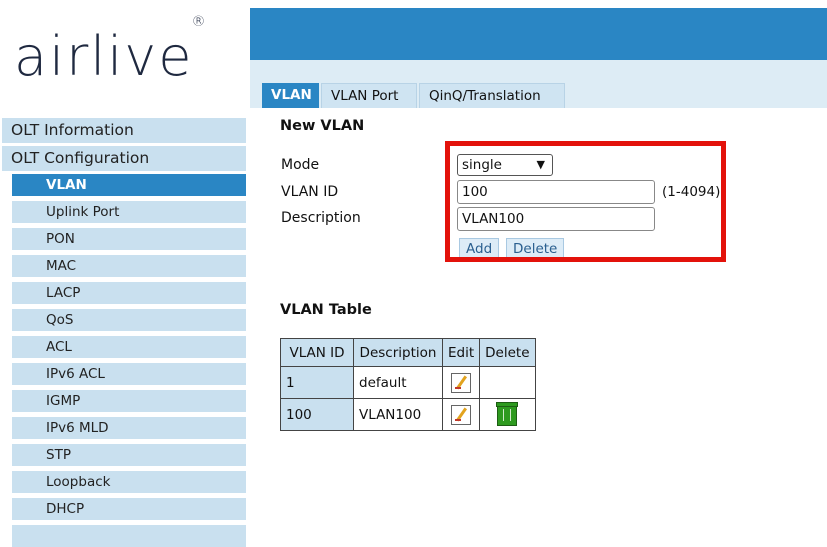  What do you see at coordinates (461, 352) in the screenshot?
I see `column-header-edit: Edit` at bounding box center [461, 352].